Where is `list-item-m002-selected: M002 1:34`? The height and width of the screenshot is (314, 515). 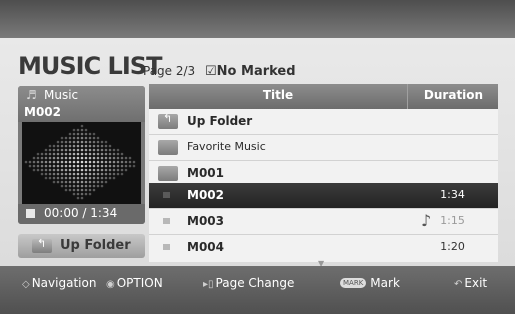
list-item-m002-selected: M002 1:34 is located at coordinates (323, 196).